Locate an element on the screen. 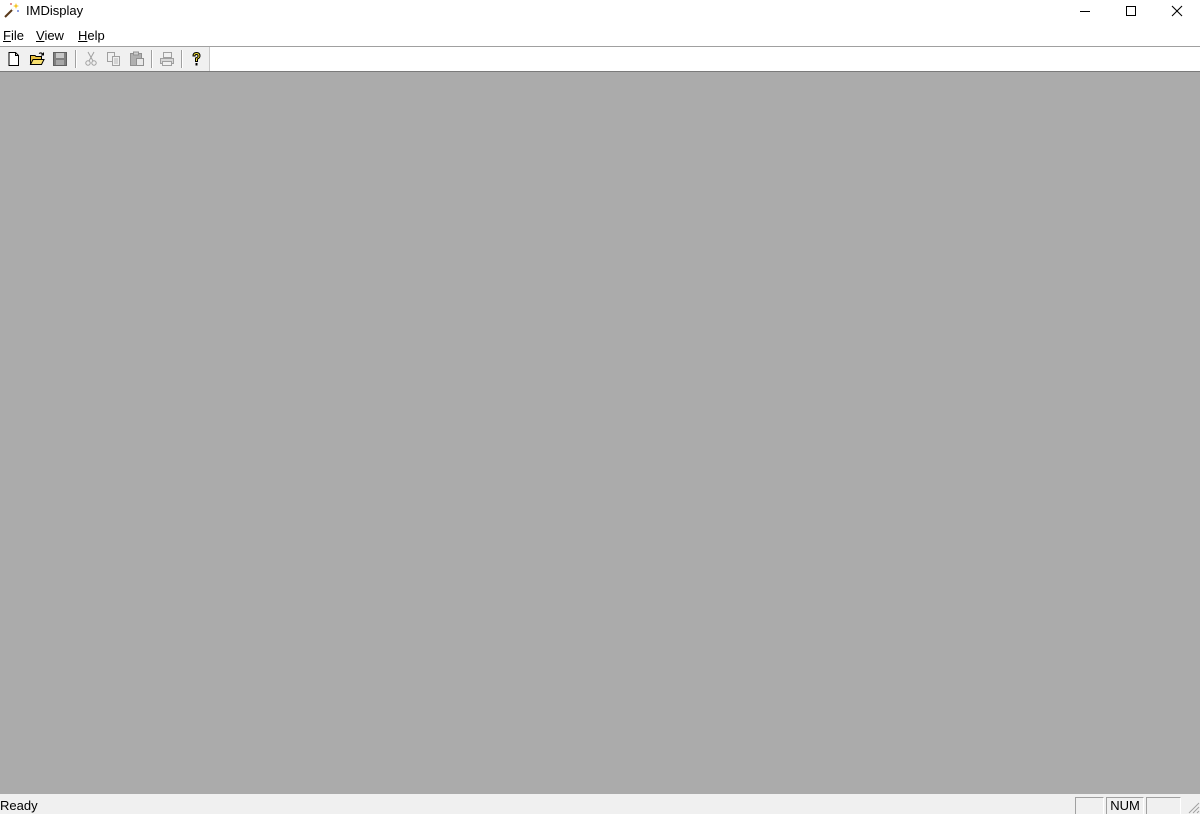  minimize-button is located at coordinates (1085, 11).